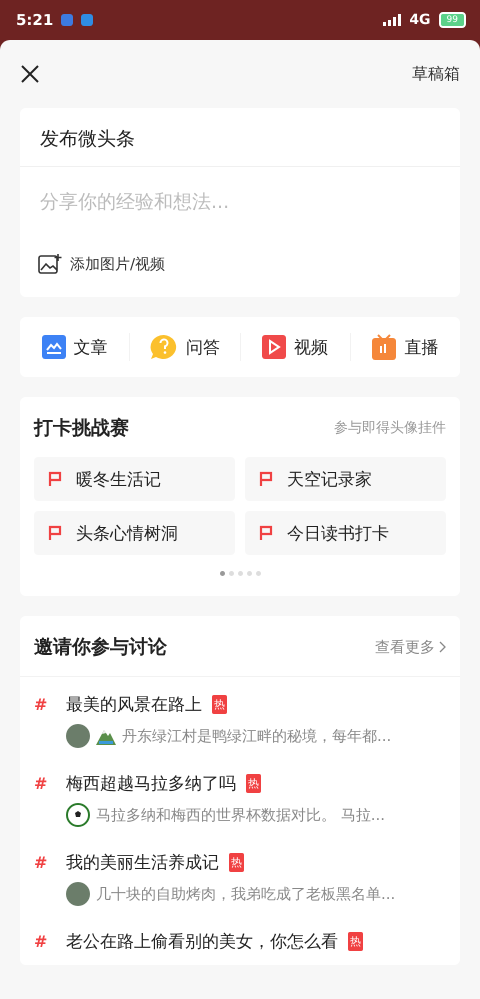 This screenshot has width=480, height=999. What do you see at coordinates (142, 862) in the screenshot?
I see `topic-title: 我的美丽生活养成记` at bounding box center [142, 862].